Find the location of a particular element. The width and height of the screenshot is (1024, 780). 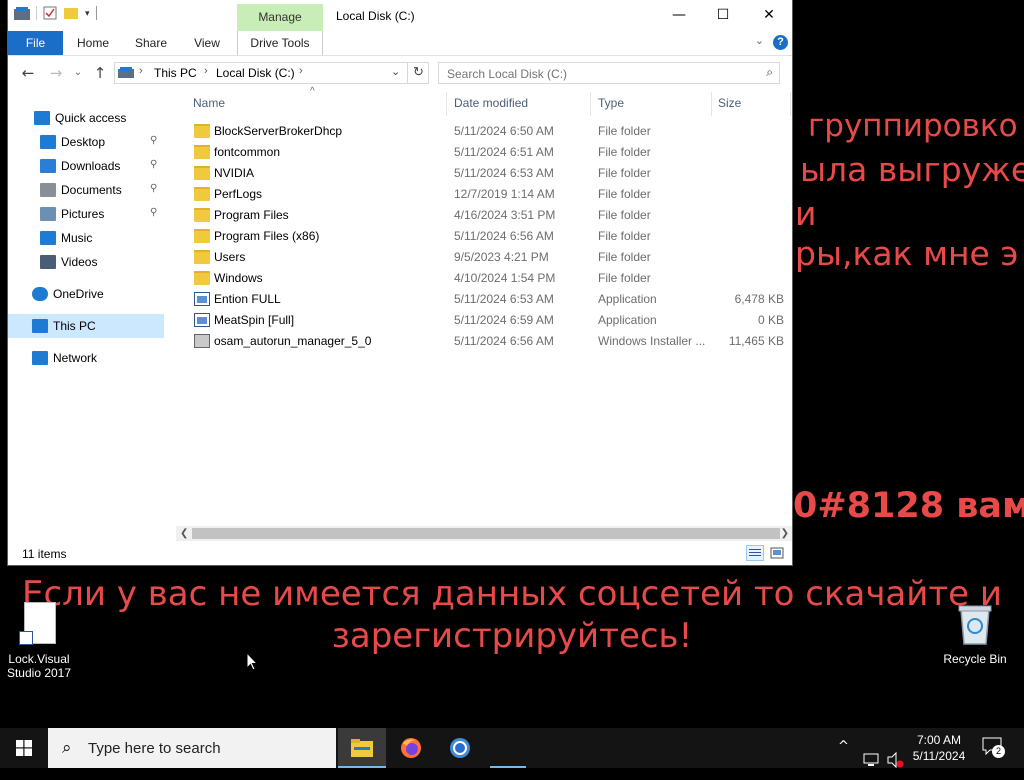

file-row: fontcommon 5/11/2024 6:51 AM File folder is located at coordinates (484, 152).